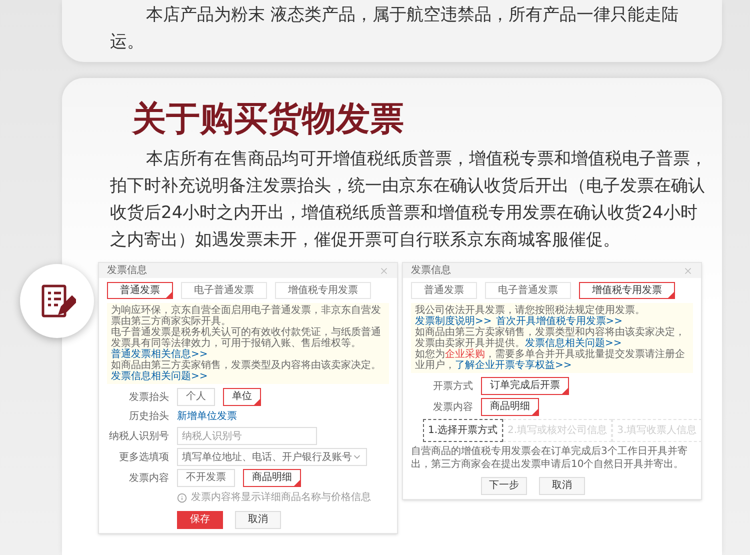  Describe the element at coordinates (246, 316) in the screenshot. I see `notice-text: 为响应环保，京东自营全面启用电子普通发票，非京东自营发票由第三方商家实际开具。` at that location.